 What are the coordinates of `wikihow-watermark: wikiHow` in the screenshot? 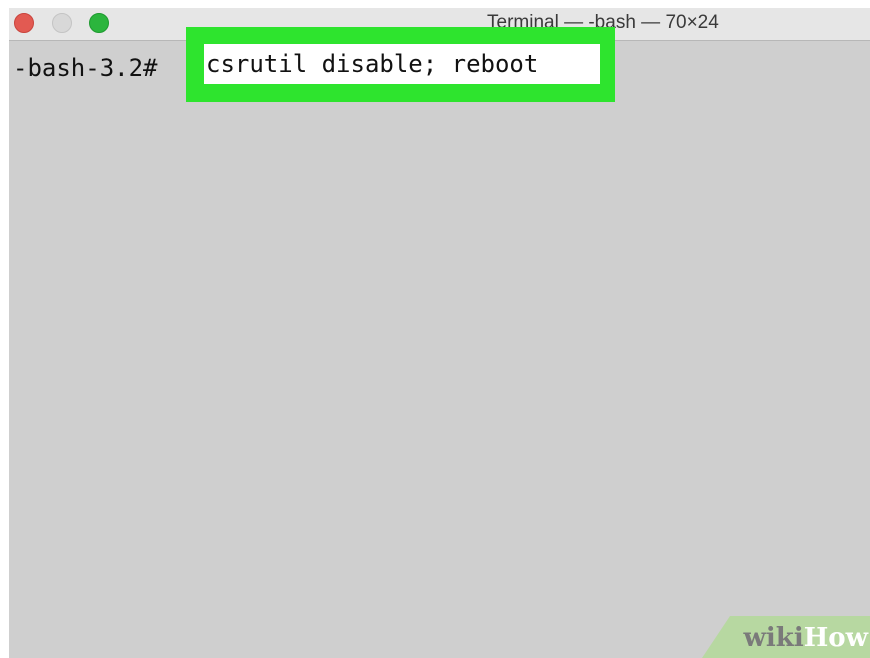 It's located at (786, 637).